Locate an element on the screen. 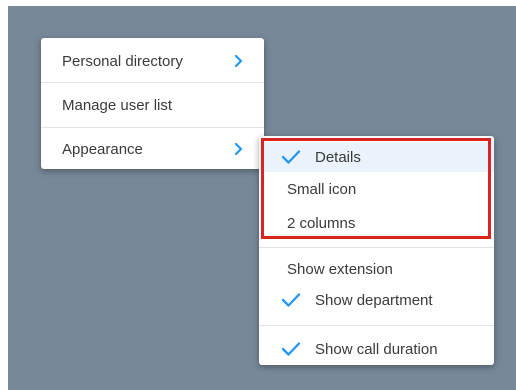 The image size is (516, 390). menu-item-label: Appearance is located at coordinates (102, 149).